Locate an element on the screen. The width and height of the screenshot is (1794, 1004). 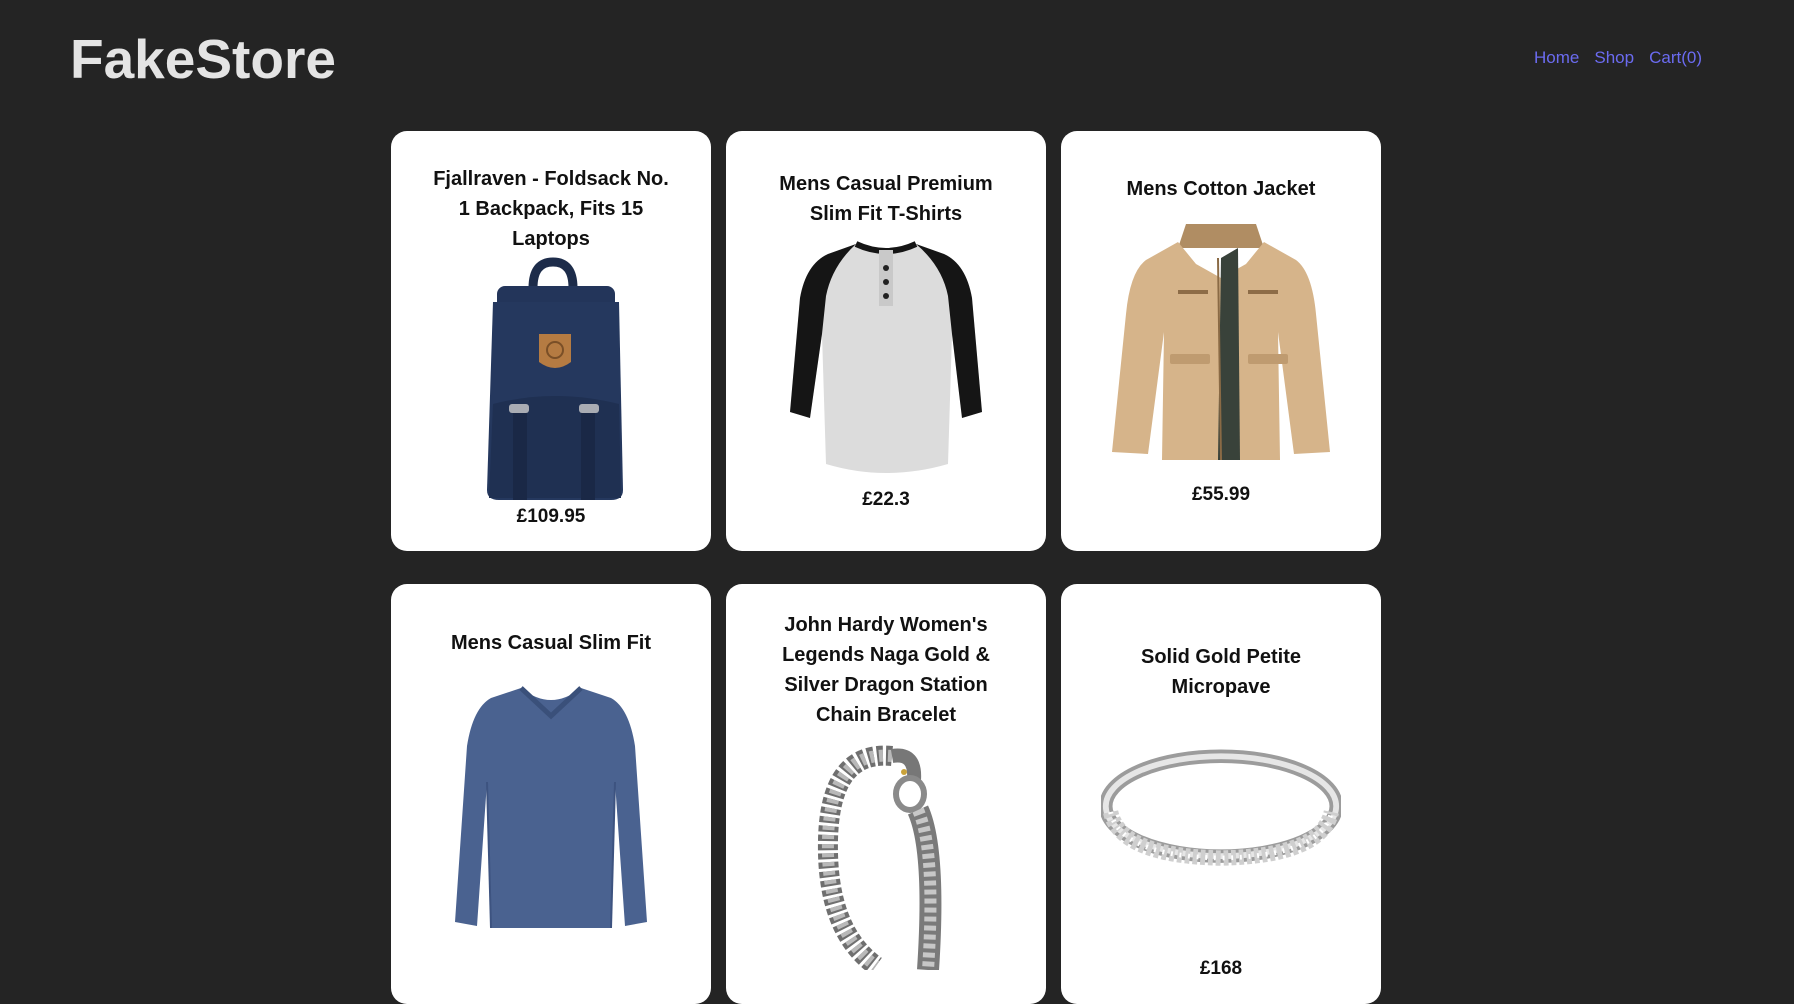
nav-home-link: Home is located at coordinates (1556, 58).